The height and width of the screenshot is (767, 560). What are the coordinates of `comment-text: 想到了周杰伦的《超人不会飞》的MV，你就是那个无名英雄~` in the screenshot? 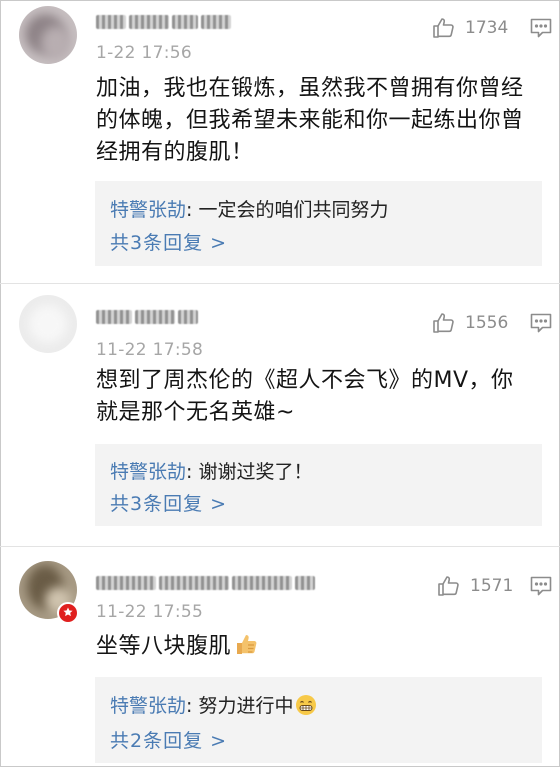 It's located at (305, 396).